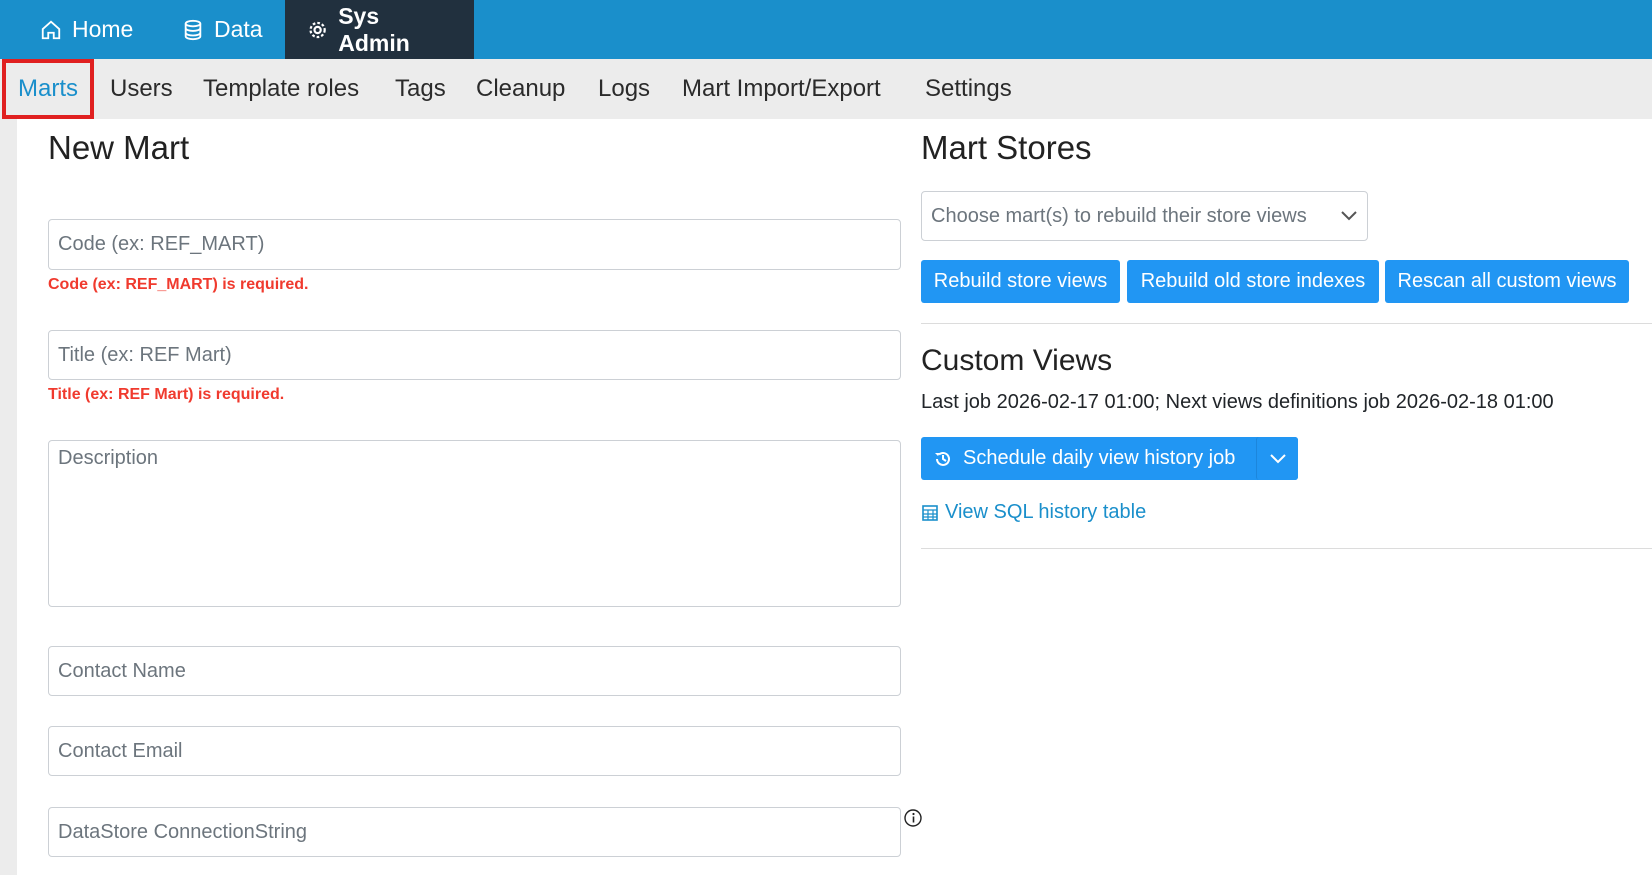  What do you see at coordinates (1253, 281) in the screenshot?
I see `rebuild-old-store-indexes-button: Rebuild old store indexes` at bounding box center [1253, 281].